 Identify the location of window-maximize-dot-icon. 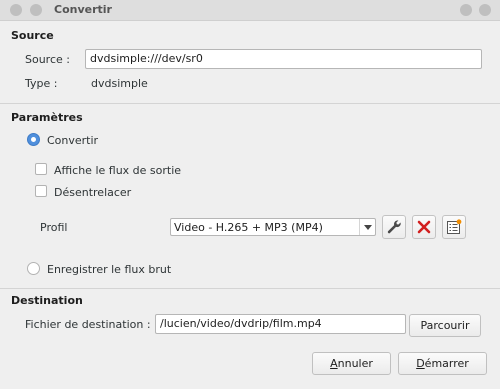
(466, 10).